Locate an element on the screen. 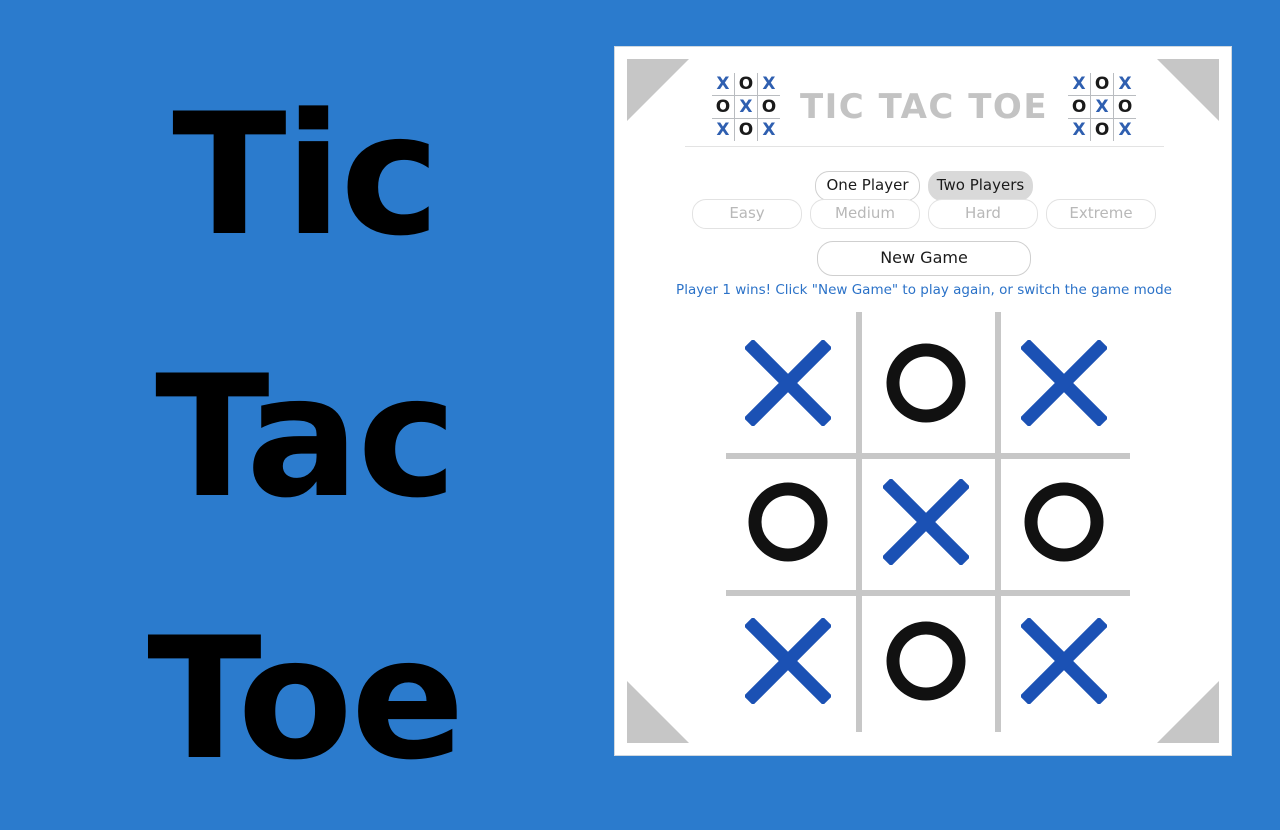  board-cell-r3c2 is located at coordinates (925, 661).